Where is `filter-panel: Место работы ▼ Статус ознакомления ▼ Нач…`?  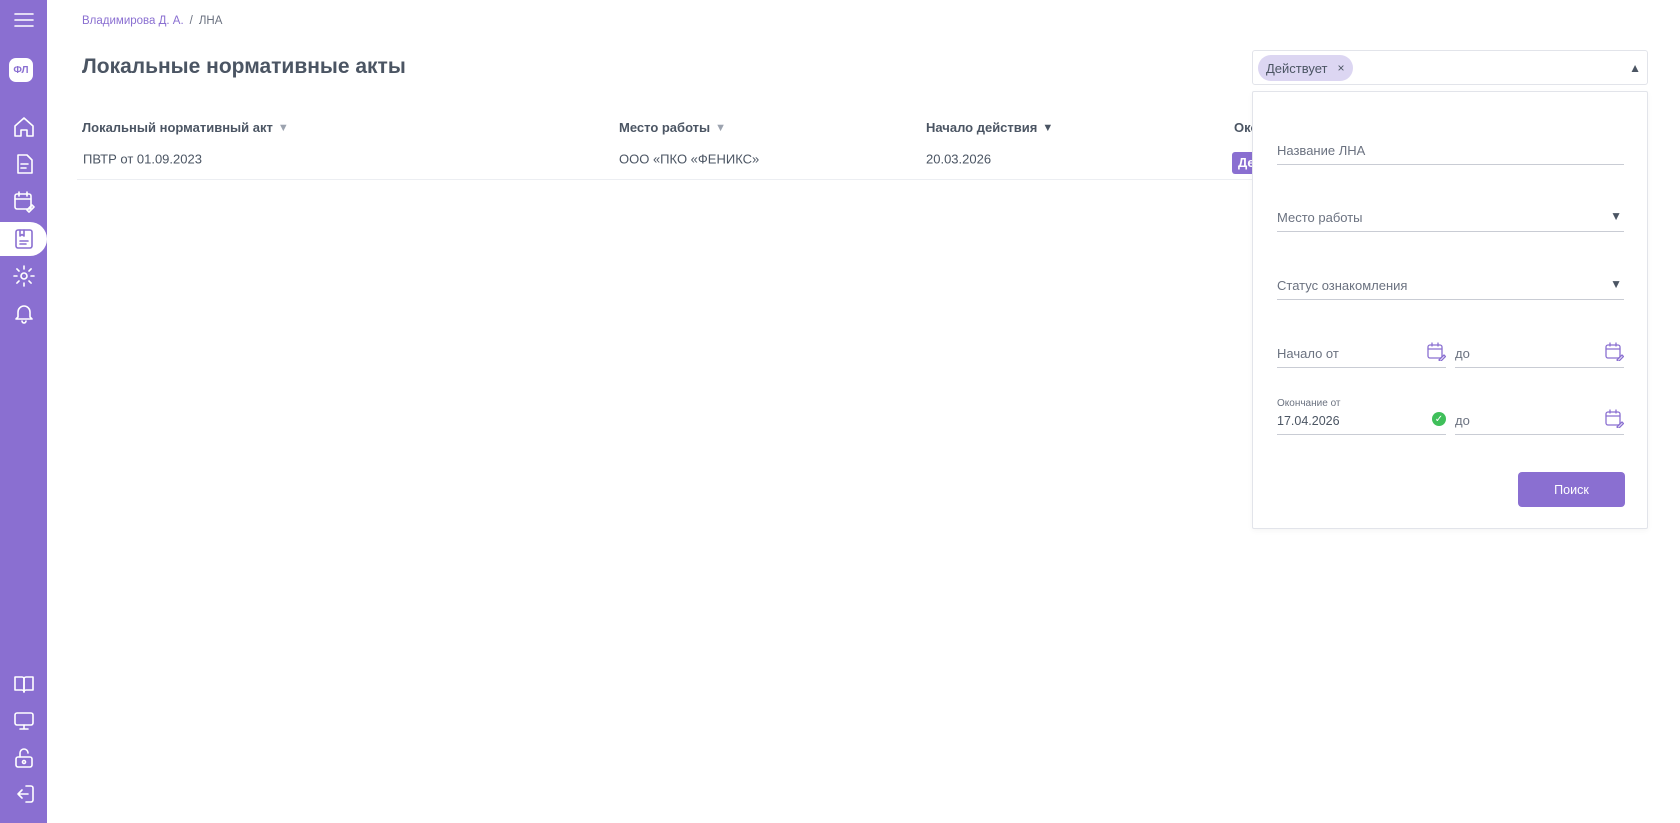 filter-panel: Место работы ▼ Статус ознакомления ▼ Нач… is located at coordinates (1450, 310).